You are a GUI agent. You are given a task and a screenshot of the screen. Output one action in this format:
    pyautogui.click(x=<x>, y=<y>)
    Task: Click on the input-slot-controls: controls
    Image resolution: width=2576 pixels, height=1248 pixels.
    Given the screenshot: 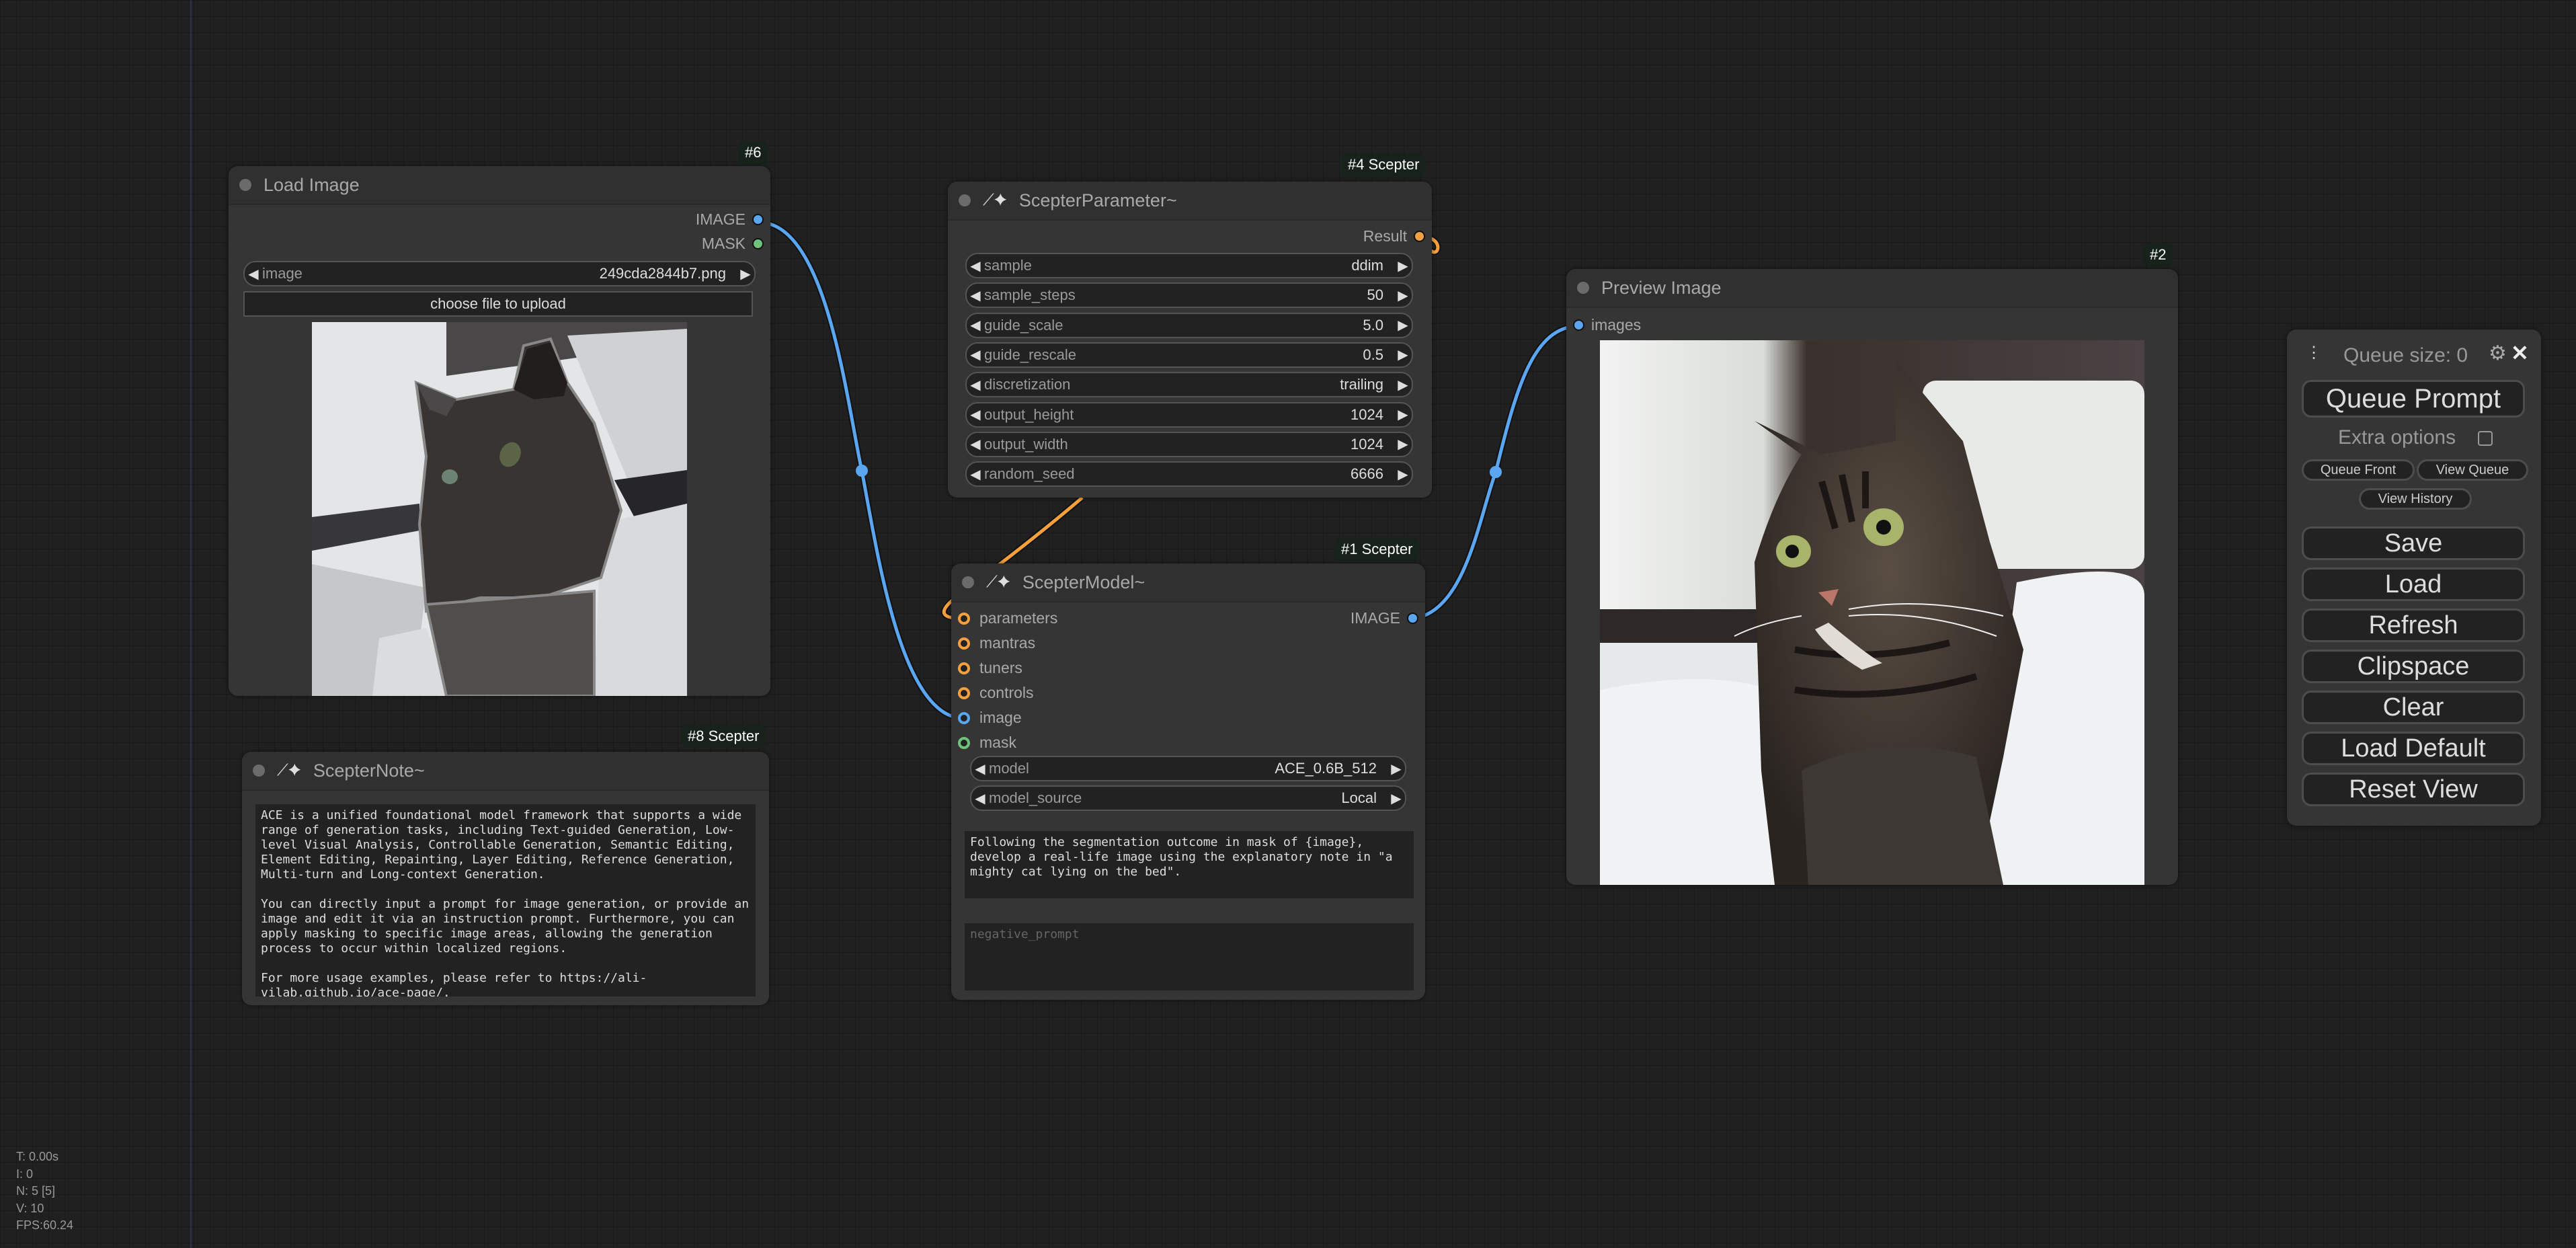 What is the action you would take?
    pyautogui.click(x=996, y=693)
    